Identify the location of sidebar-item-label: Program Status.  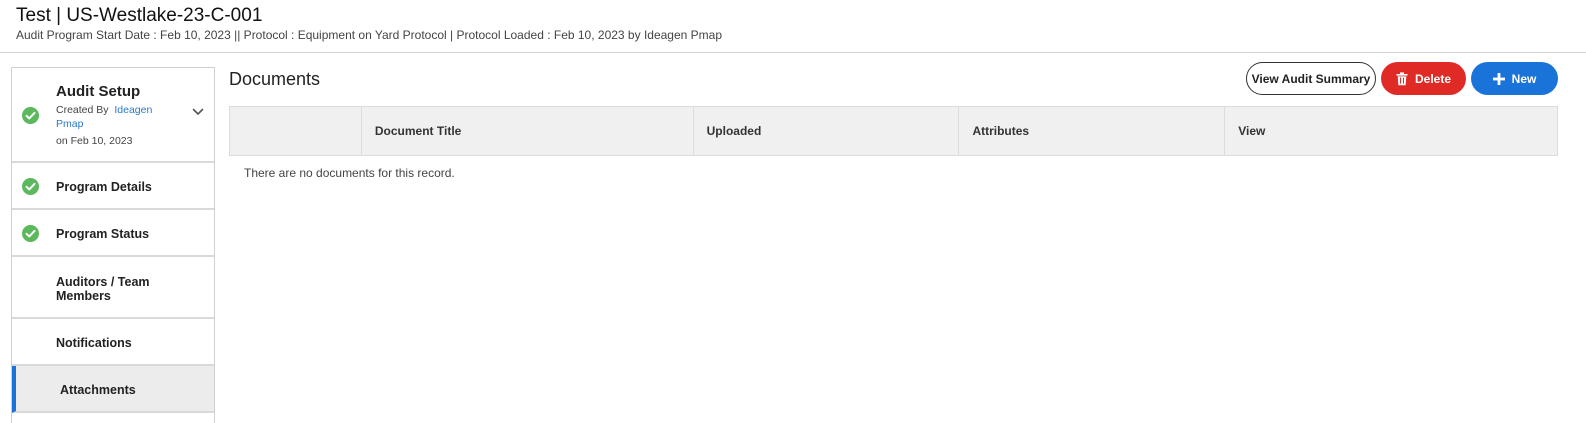
(103, 234).